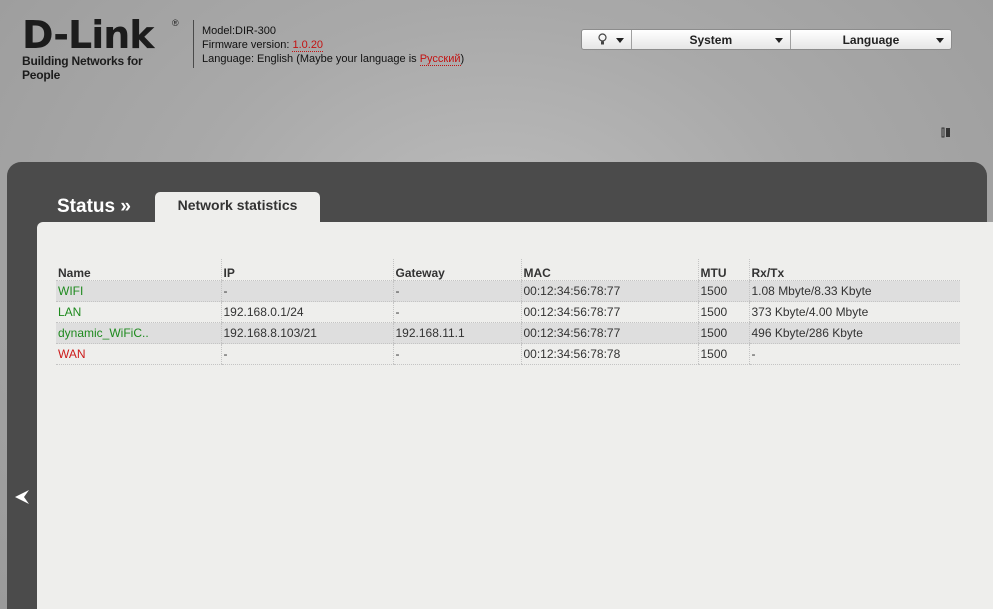 The width and height of the screenshot is (993, 609). Describe the element at coordinates (175, 23) in the screenshot. I see `registered-mark: ®` at that location.